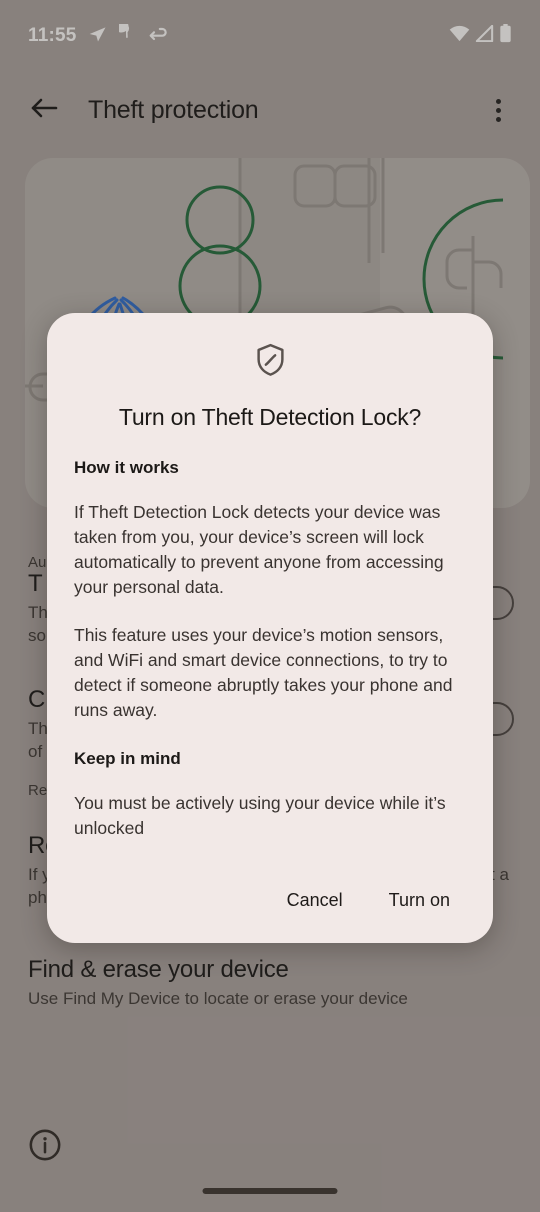 The image size is (540, 1212). I want to click on arrow-icon, so click(159, 36).